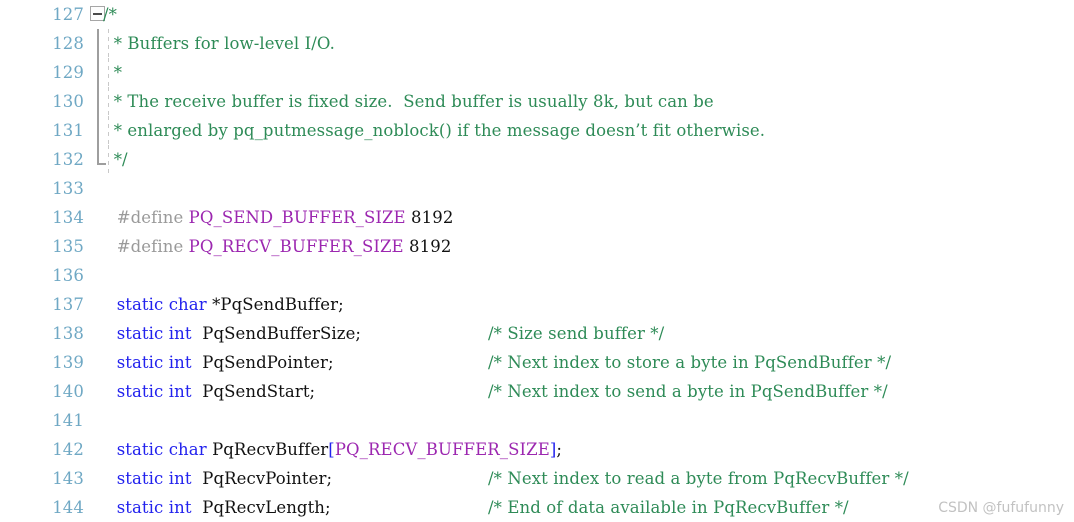 The width and height of the screenshot is (1074, 522). What do you see at coordinates (576, 333) in the screenshot?
I see `trailing-comment: /* Size send buffer */` at bounding box center [576, 333].